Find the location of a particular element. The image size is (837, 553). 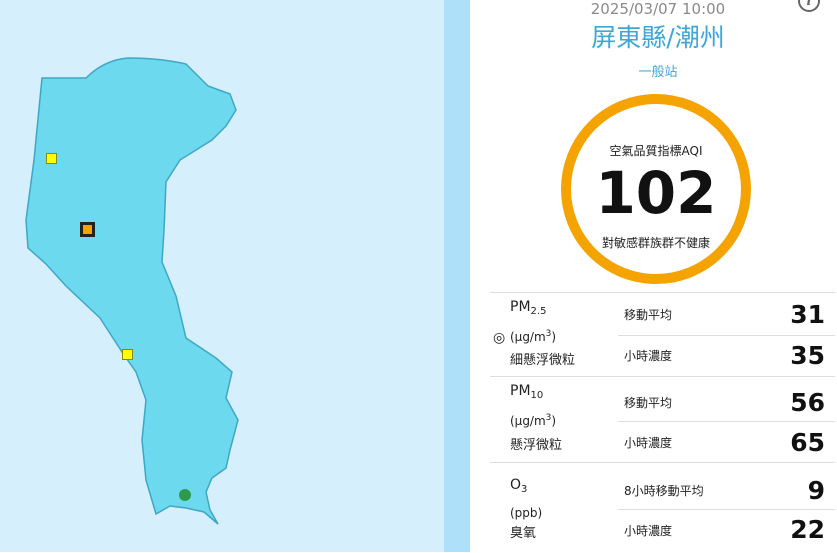

row-label: 8小時移動平均 is located at coordinates (664, 491).